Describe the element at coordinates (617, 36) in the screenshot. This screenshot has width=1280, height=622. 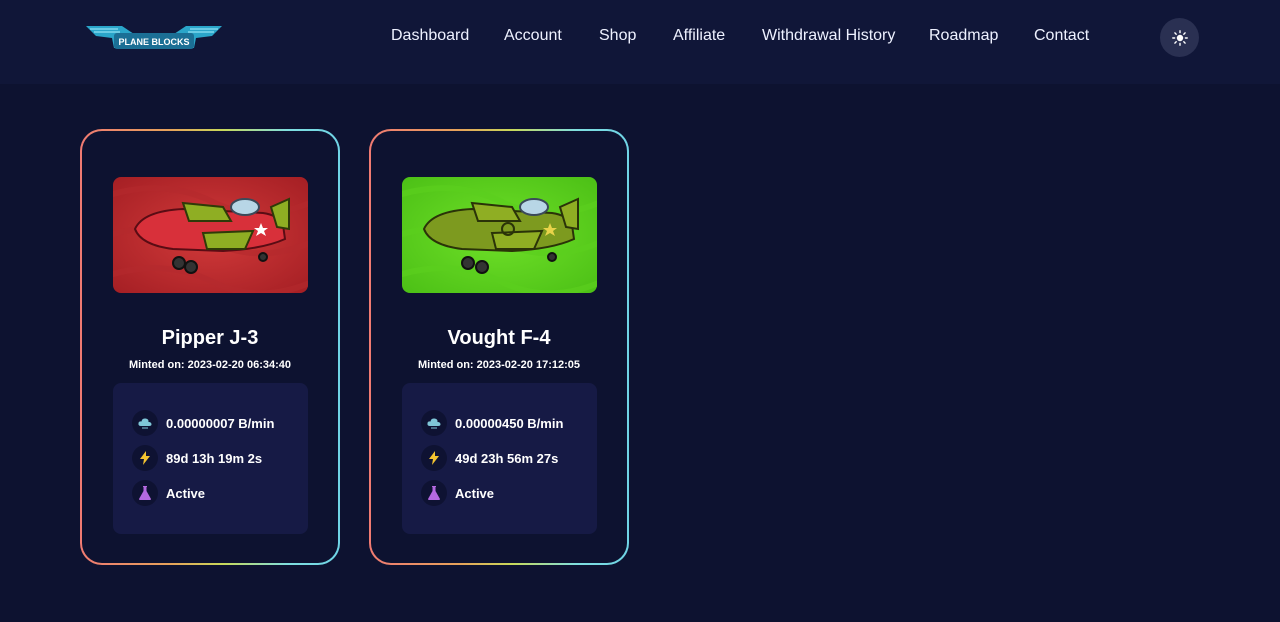
I see `nav-shop: Shop` at that location.